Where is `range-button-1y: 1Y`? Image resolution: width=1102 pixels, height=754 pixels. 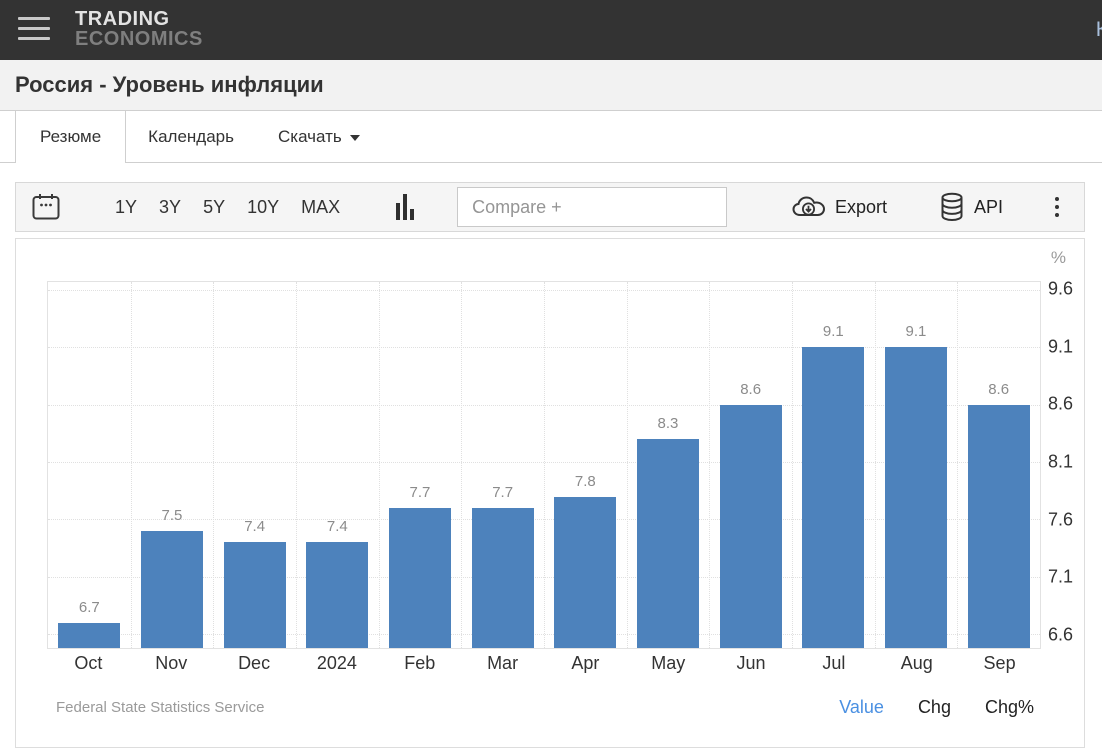 range-button-1y: 1Y is located at coordinates (126, 207).